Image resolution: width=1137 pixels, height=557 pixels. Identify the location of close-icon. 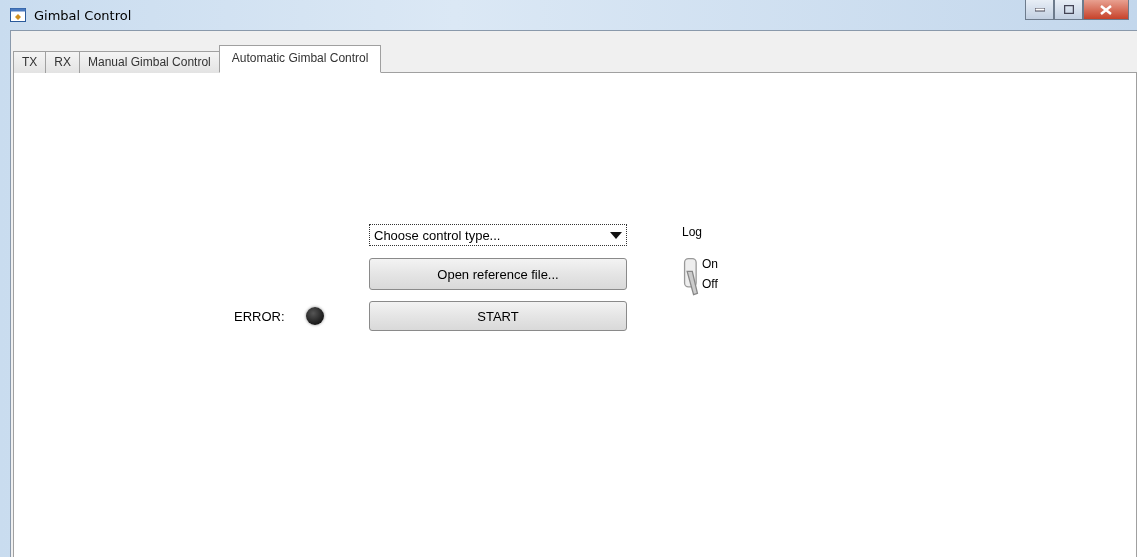
(1106, 9).